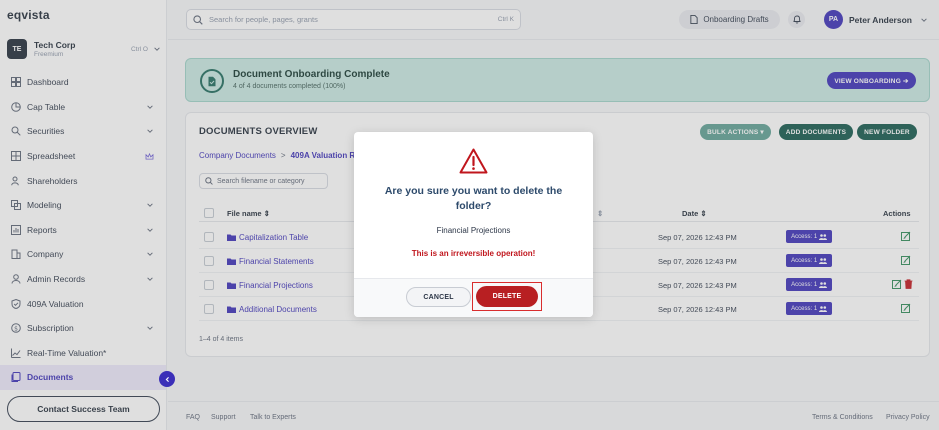  Describe the element at coordinates (473, 230) in the screenshot. I see `dialog-item-name: Financial Projections` at that location.